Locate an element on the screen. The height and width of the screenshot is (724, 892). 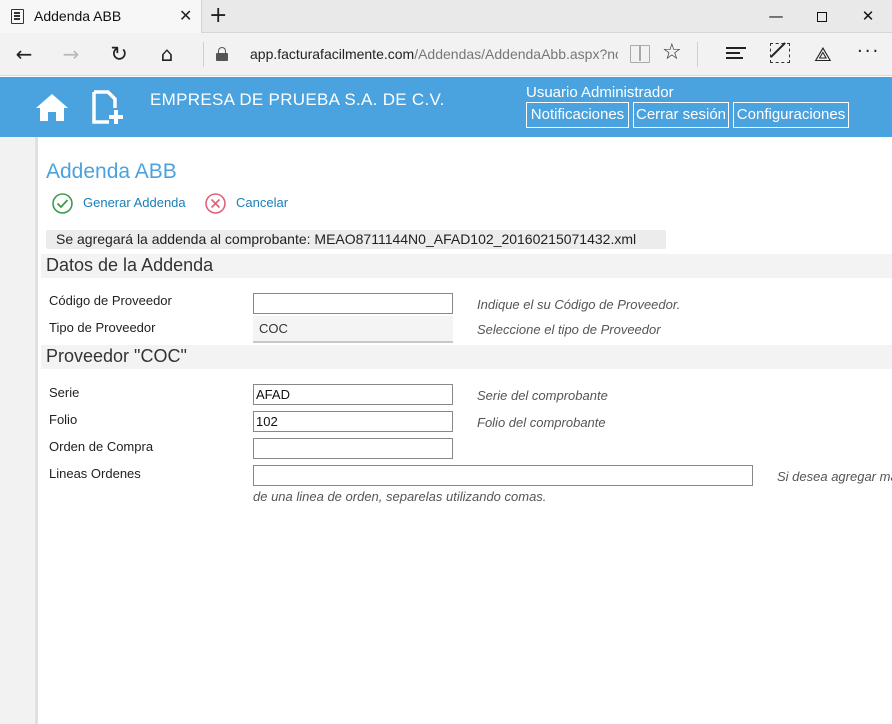
cancel-label: Cancelar is located at coordinates (262, 202).